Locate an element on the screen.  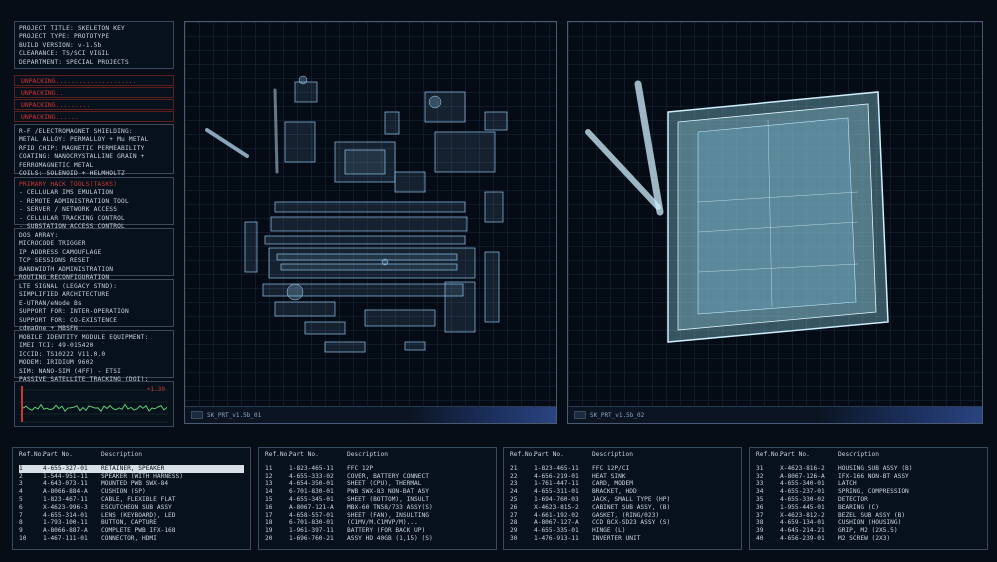
part-no-cell: A-8067-127-A is located at coordinates (556, 523).